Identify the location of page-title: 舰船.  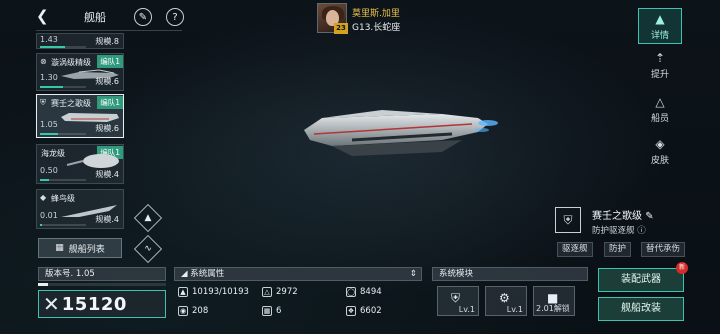
(95, 17).